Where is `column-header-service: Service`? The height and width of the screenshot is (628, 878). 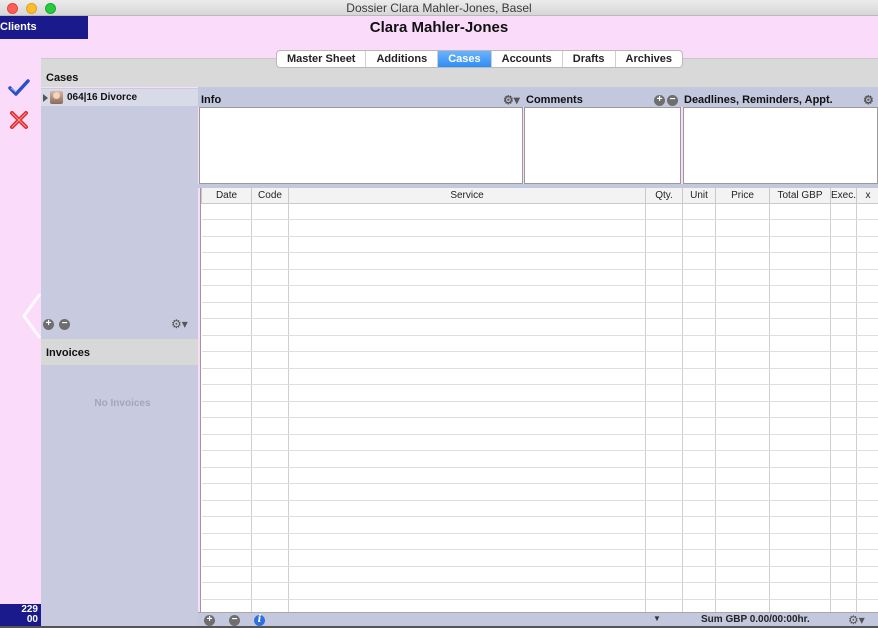 column-header-service: Service is located at coordinates (467, 196).